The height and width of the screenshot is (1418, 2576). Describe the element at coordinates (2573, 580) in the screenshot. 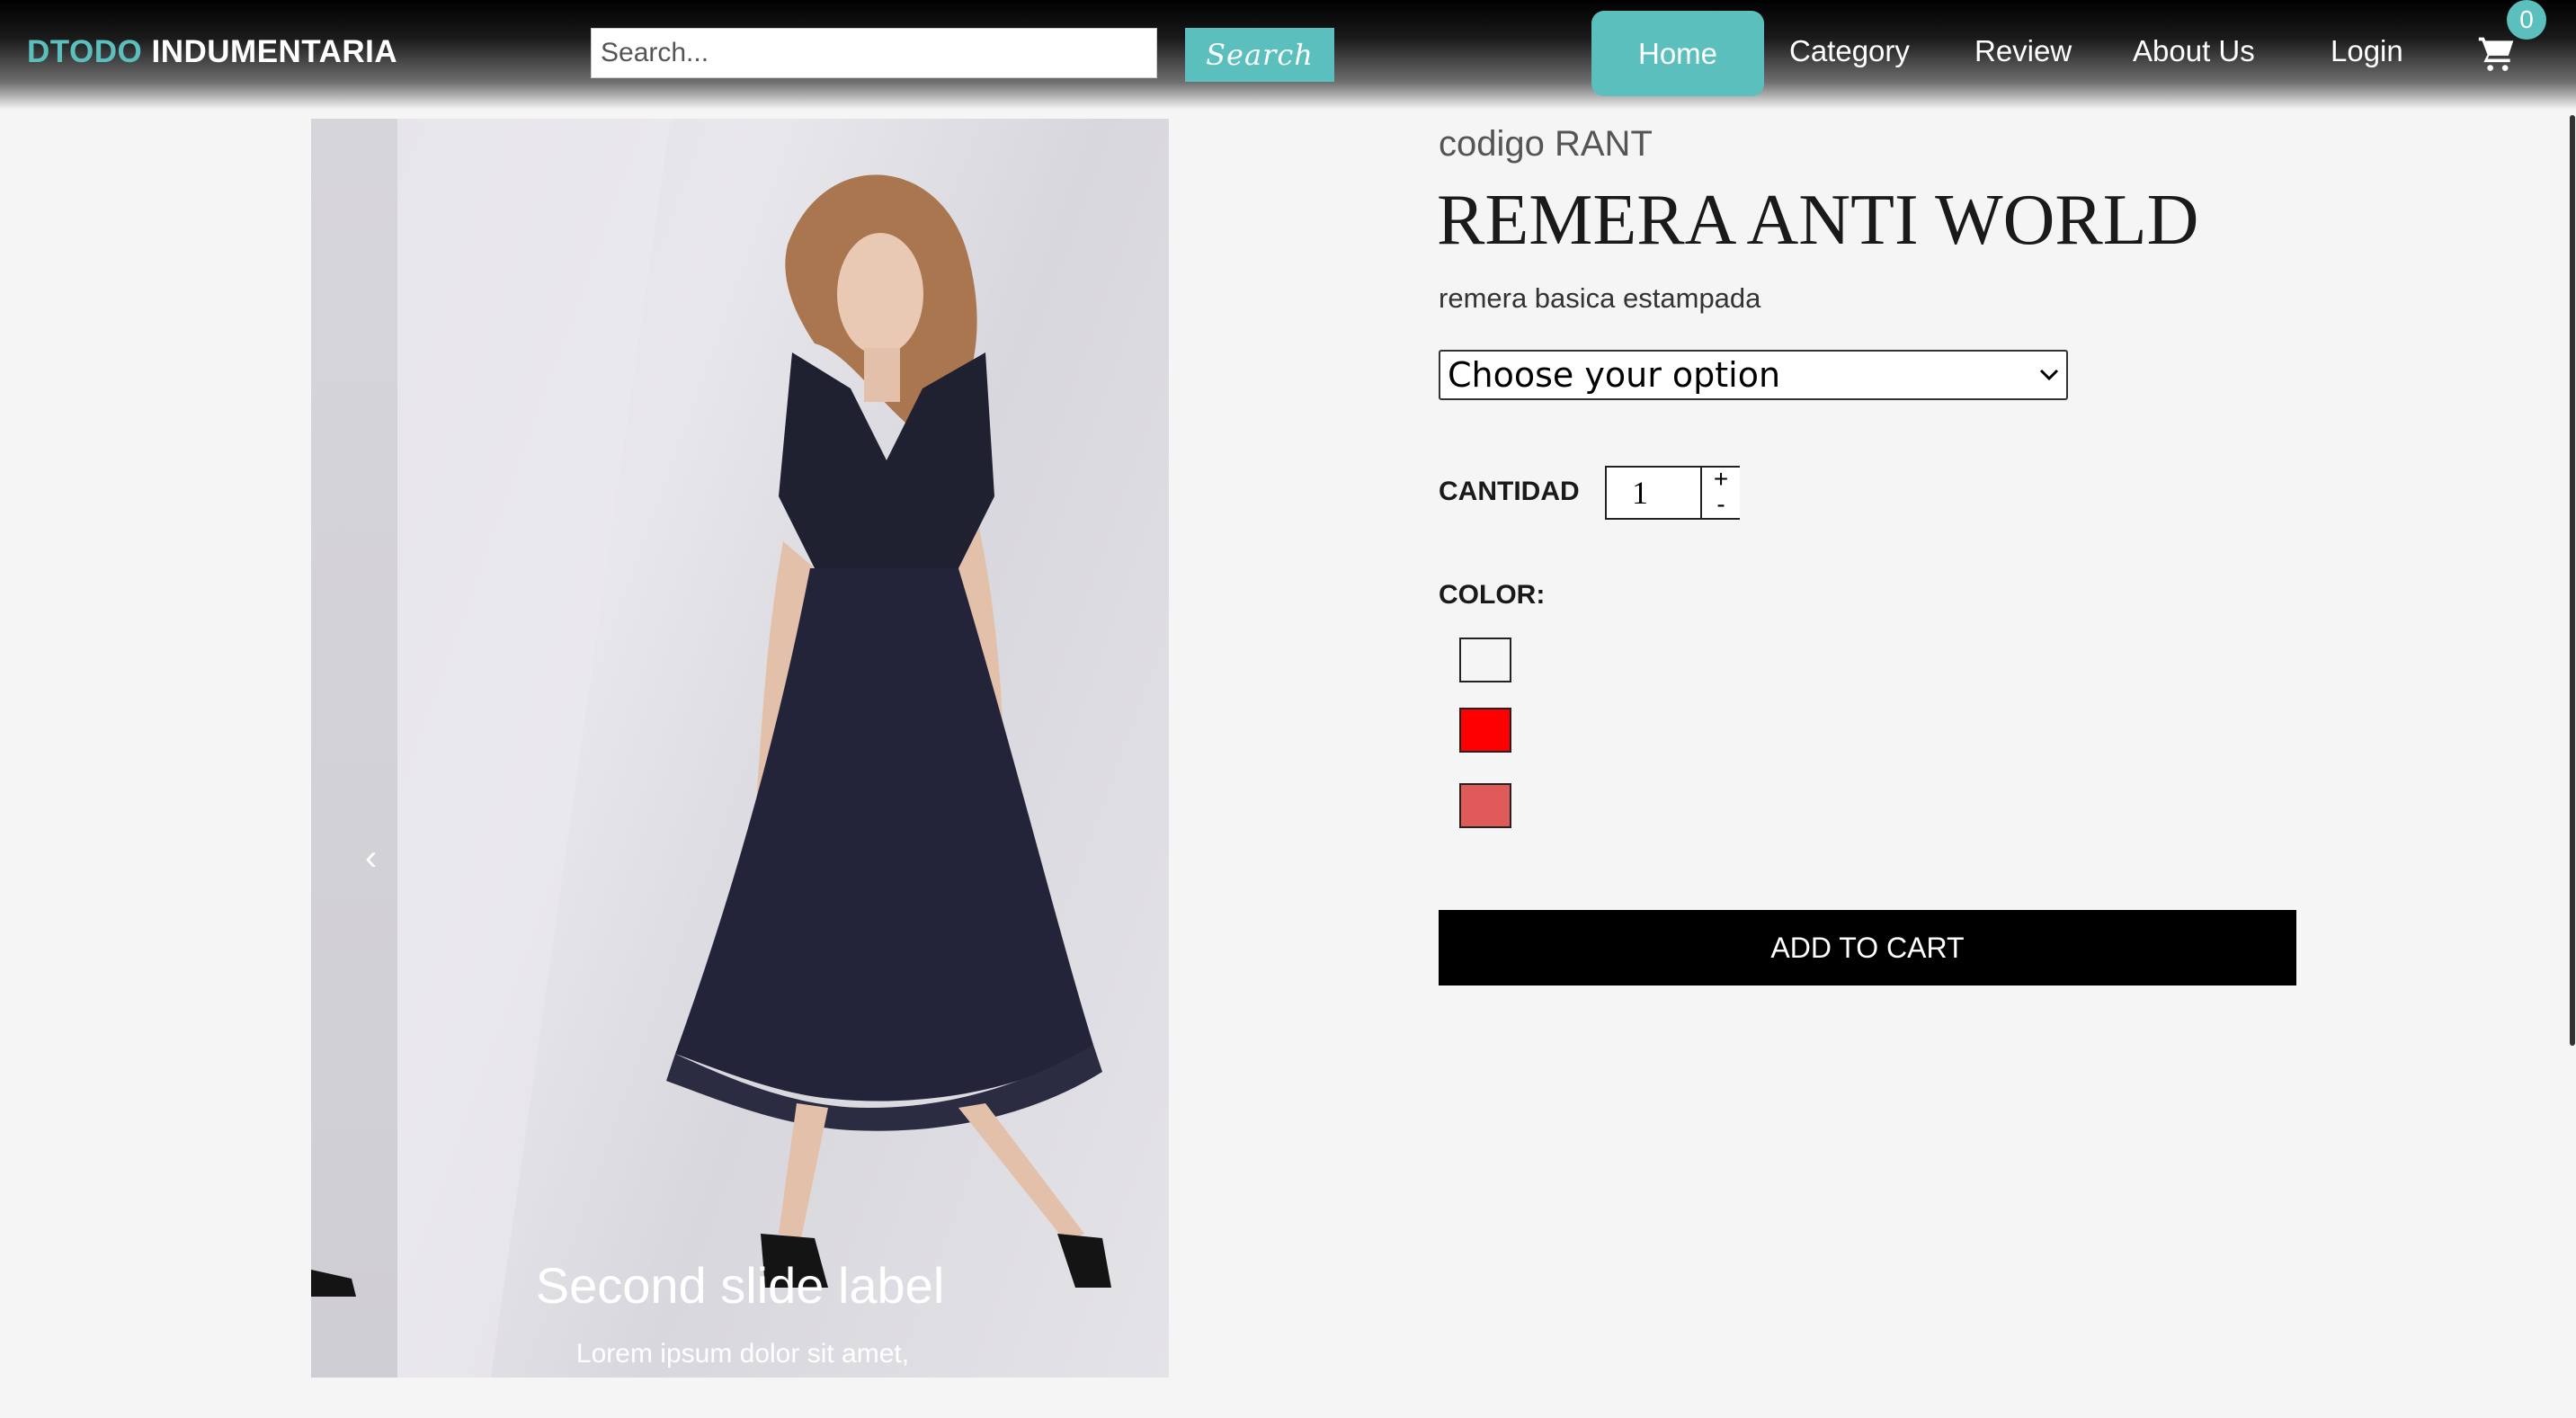

I see `page-scrollbar` at that location.